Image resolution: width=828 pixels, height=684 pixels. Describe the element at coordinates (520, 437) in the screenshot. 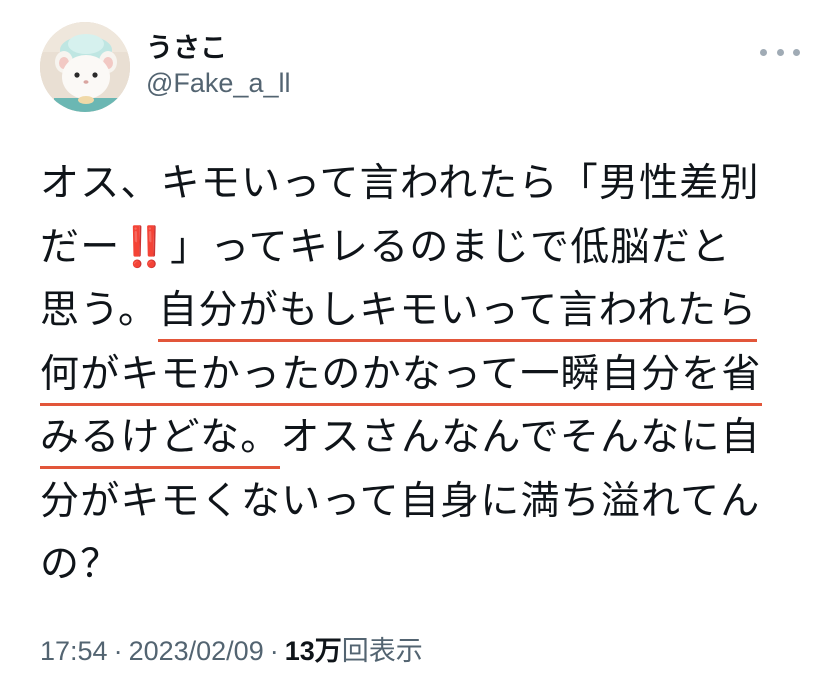

I see `tweet-text-segment: オスさんなんでそんなに自` at that location.